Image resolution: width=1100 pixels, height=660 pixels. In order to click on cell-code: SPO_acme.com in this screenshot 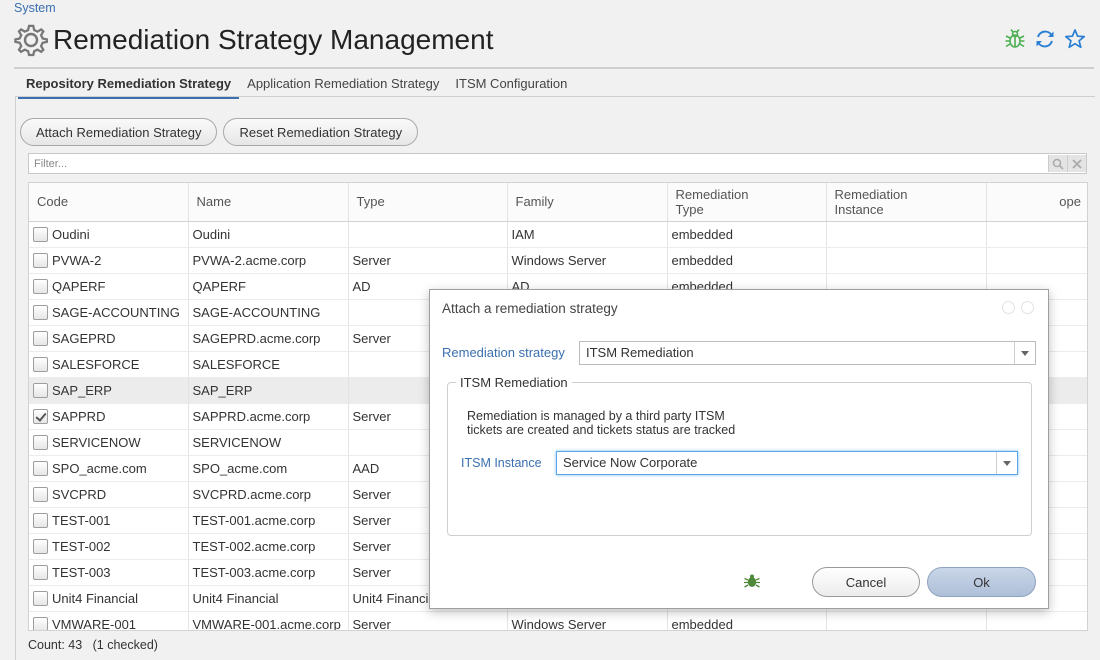, I will do `click(109, 468)`.